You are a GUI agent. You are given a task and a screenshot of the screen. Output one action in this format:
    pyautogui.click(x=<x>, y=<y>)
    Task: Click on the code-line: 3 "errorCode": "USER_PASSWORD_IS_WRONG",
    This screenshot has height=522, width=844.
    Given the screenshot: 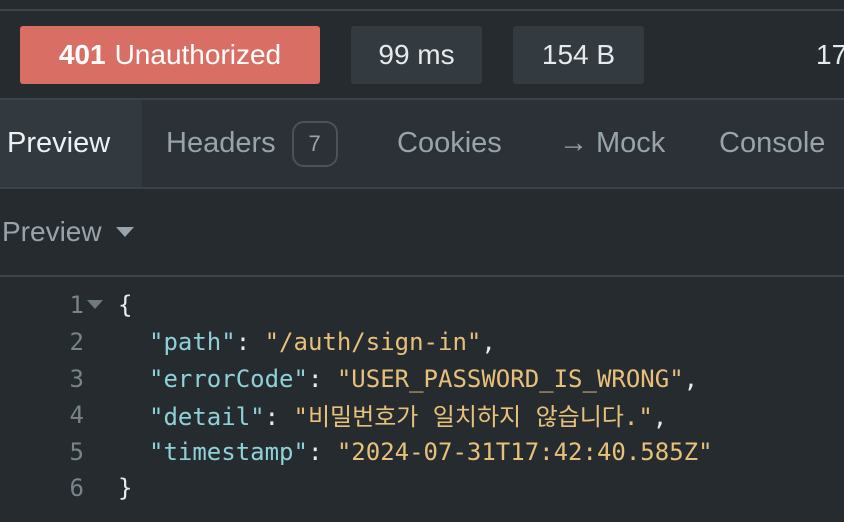 What is the action you would take?
    pyautogui.click(x=422, y=378)
    